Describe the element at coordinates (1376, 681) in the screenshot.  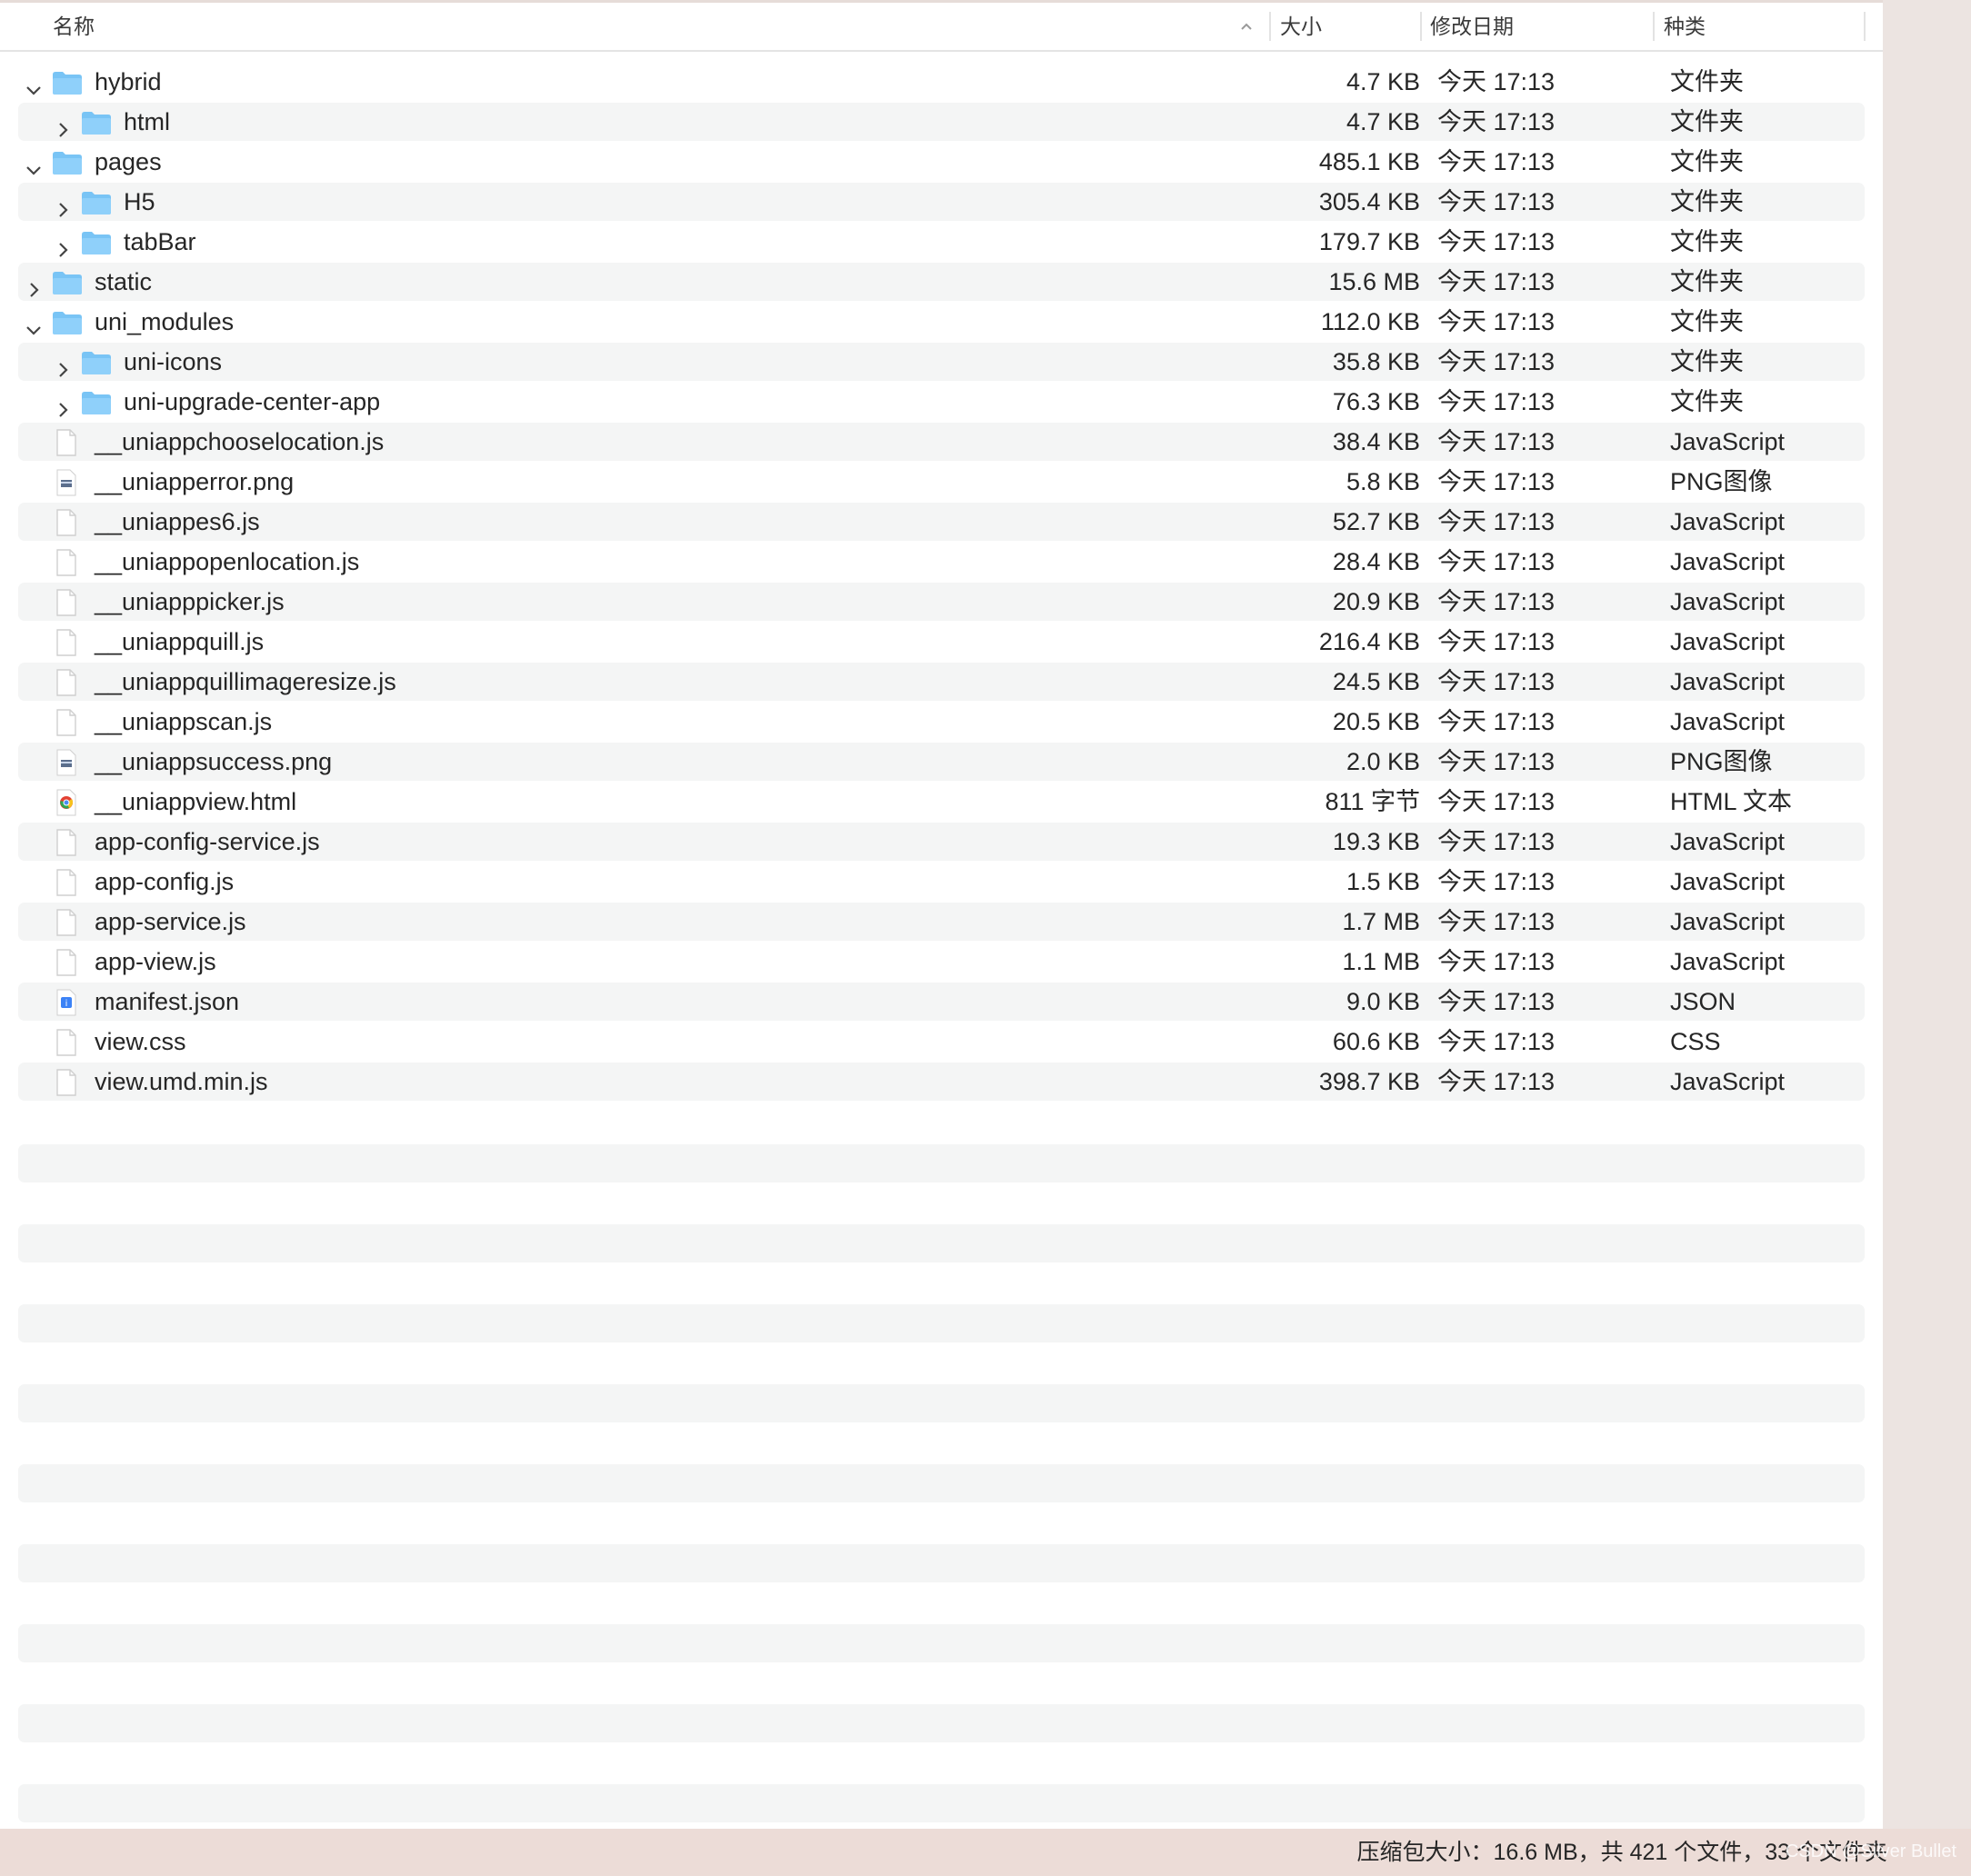
I see `file-size: 24.5 KB` at that location.